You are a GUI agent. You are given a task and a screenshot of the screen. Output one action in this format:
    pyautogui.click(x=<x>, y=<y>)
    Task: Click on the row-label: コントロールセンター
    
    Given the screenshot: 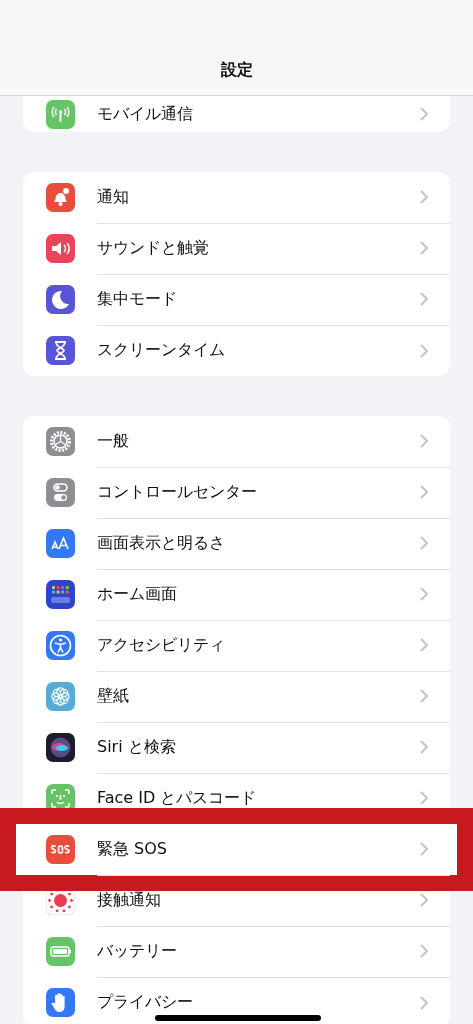 What is the action you would take?
    pyautogui.click(x=177, y=492)
    